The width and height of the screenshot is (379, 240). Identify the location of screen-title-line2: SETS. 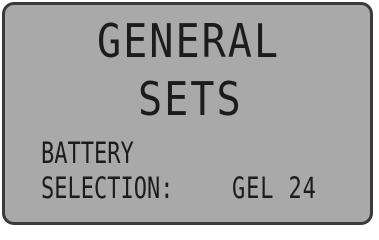
(190, 99).